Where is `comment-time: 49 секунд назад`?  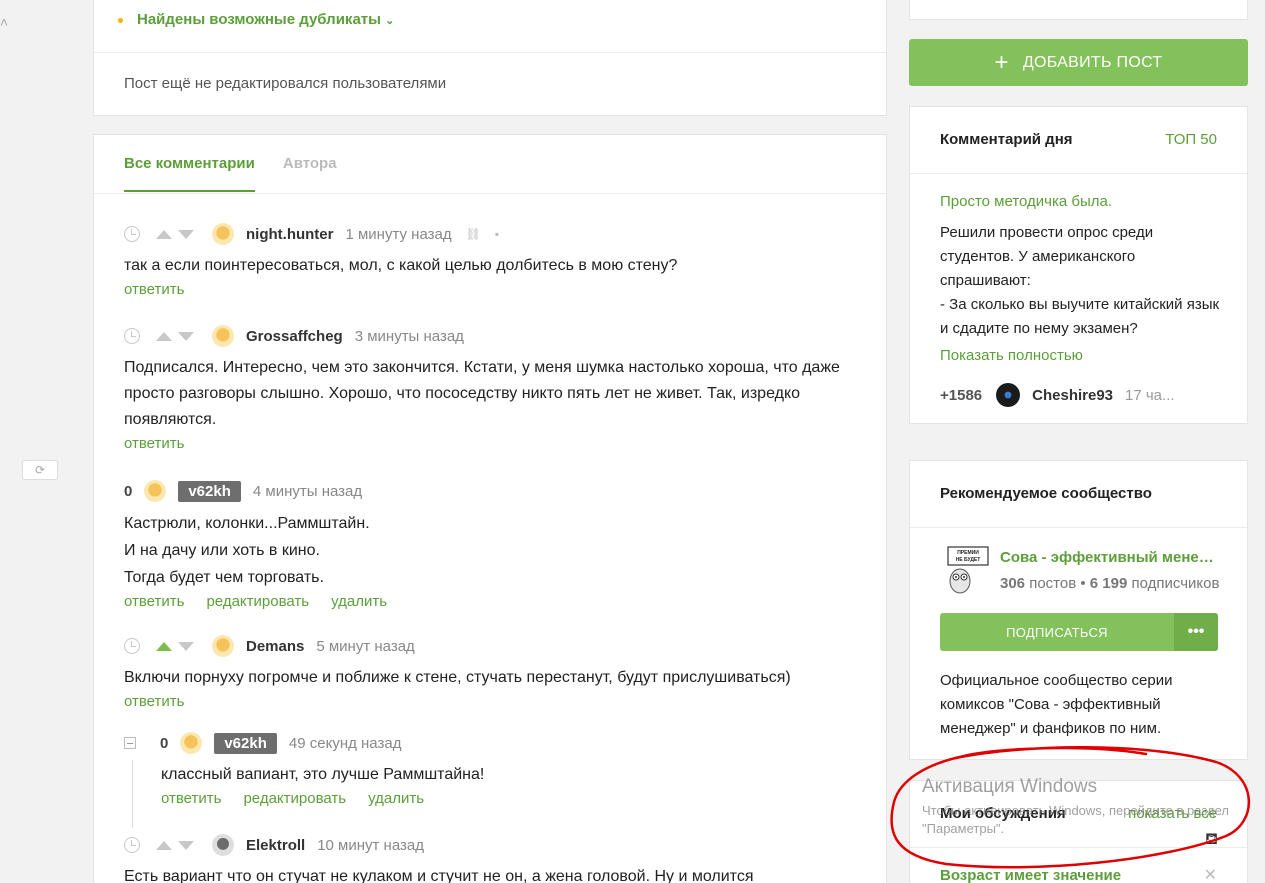 comment-time: 49 секунд назад is located at coordinates (345, 743).